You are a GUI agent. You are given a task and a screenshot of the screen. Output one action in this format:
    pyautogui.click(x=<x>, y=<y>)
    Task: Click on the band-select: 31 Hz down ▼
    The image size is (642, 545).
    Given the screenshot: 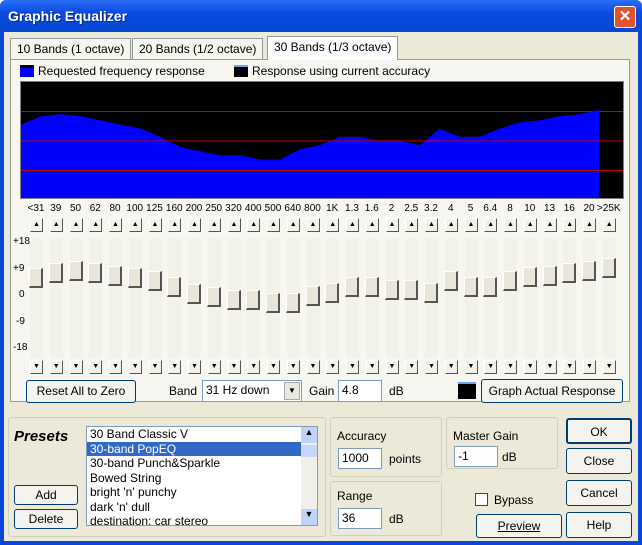 What is the action you would take?
    pyautogui.click(x=252, y=391)
    